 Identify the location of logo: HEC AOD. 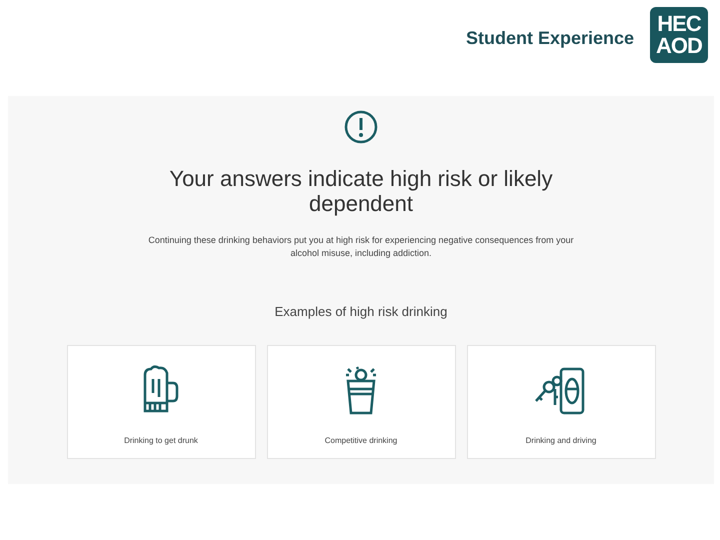
(679, 35).